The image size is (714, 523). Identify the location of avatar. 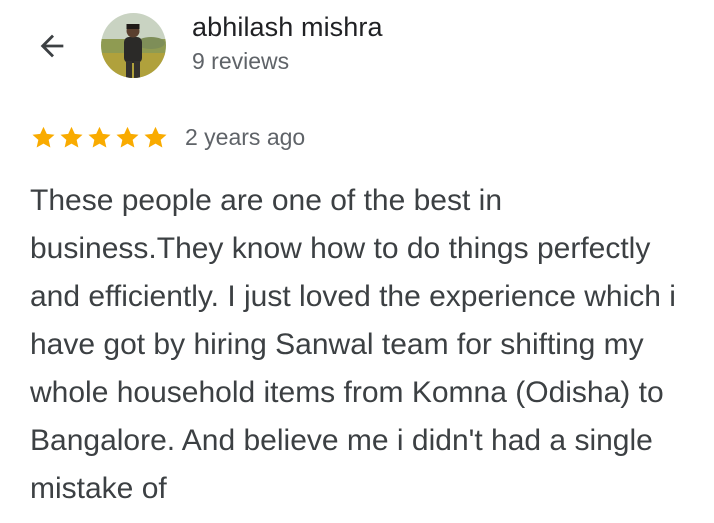
(133, 45).